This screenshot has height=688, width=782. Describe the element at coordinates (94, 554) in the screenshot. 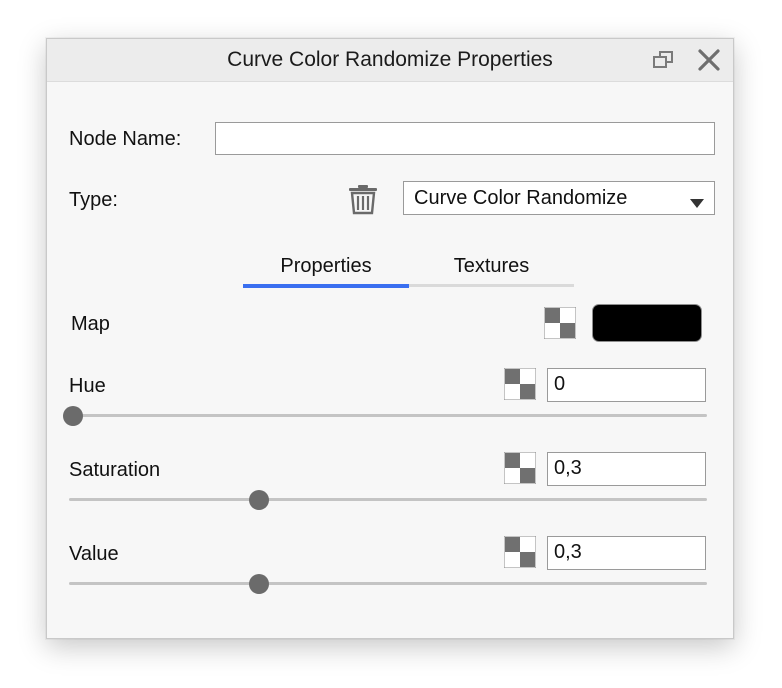

I see `value-label: Value` at that location.